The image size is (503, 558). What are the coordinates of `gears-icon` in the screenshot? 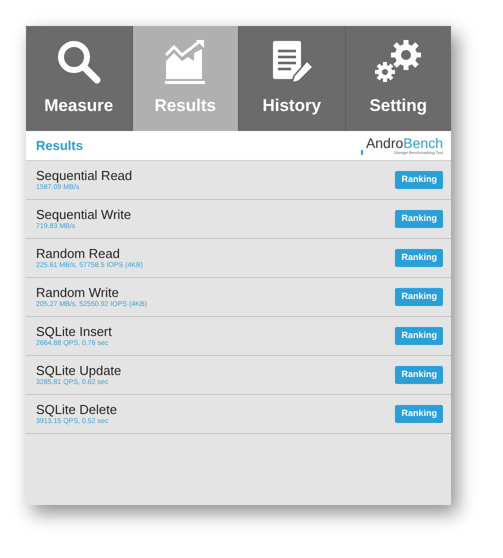 It's located at (398, 61).